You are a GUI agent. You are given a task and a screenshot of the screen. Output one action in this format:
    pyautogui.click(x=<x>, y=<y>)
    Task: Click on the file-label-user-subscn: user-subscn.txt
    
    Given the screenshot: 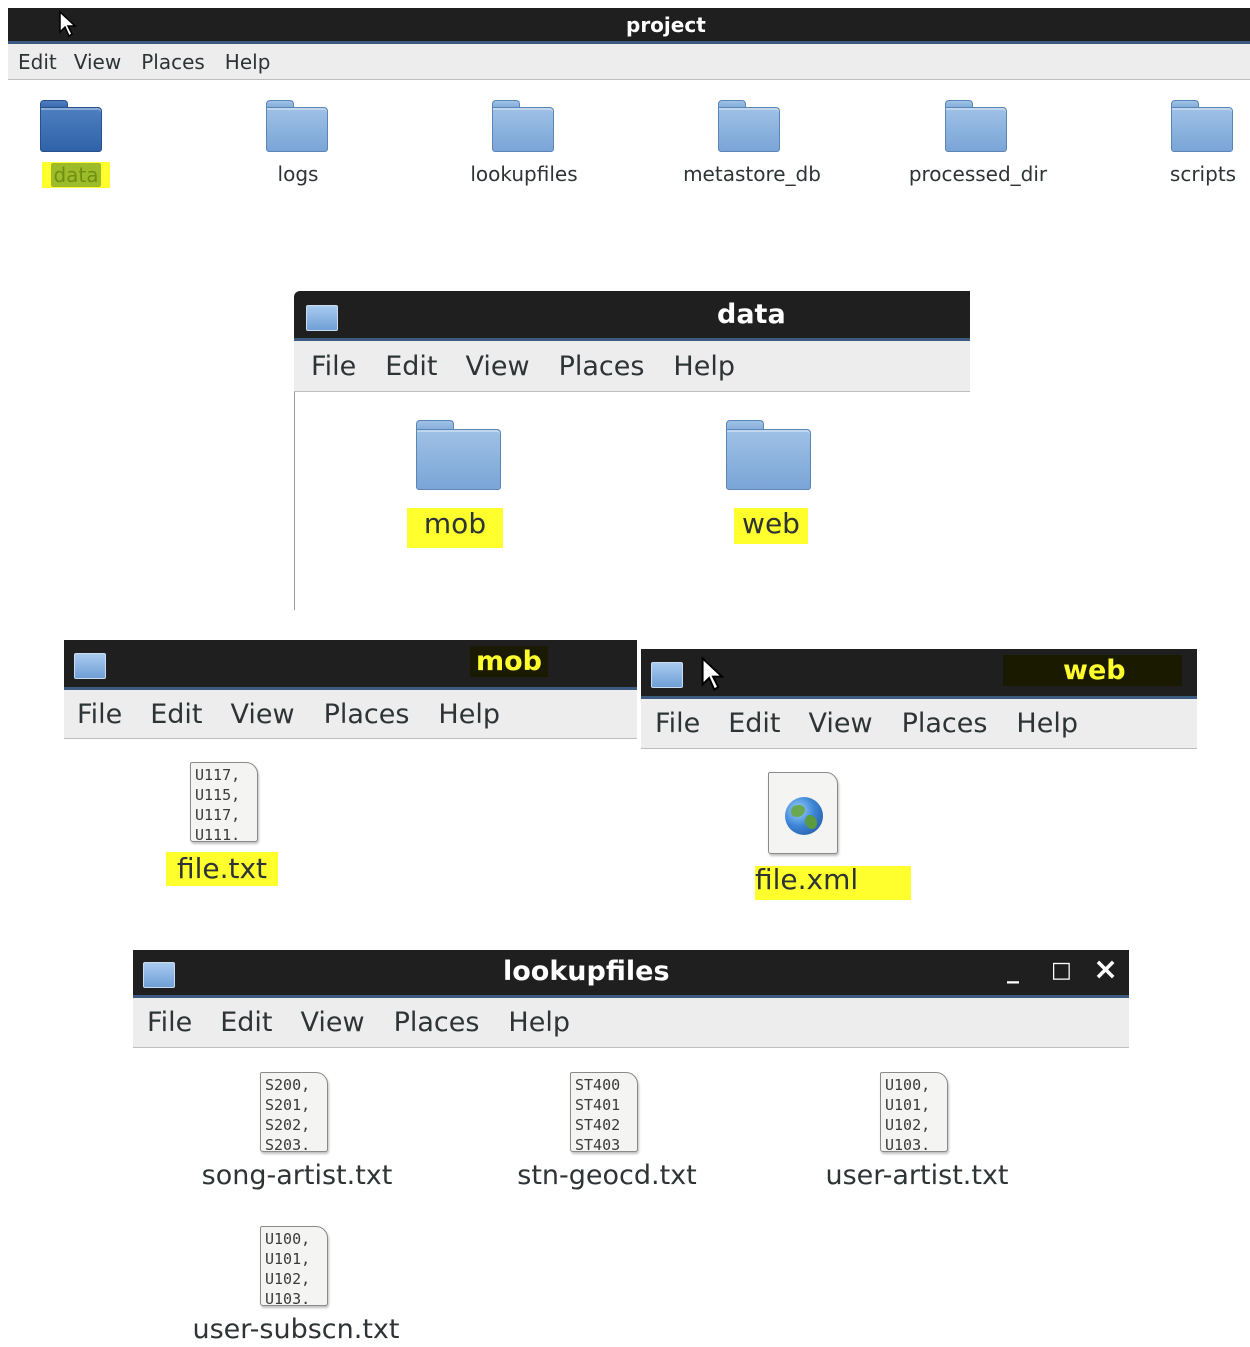 What is the action you would take?
    pyautogui.click(x=296, y=1329)
    